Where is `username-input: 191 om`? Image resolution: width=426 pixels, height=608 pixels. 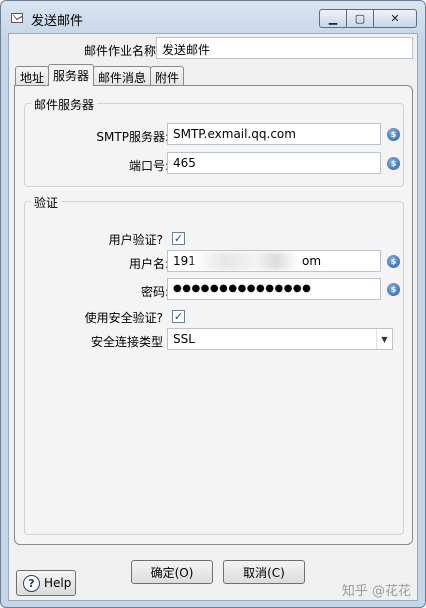
username-input: 191 om is located at coordinates (274, 261).